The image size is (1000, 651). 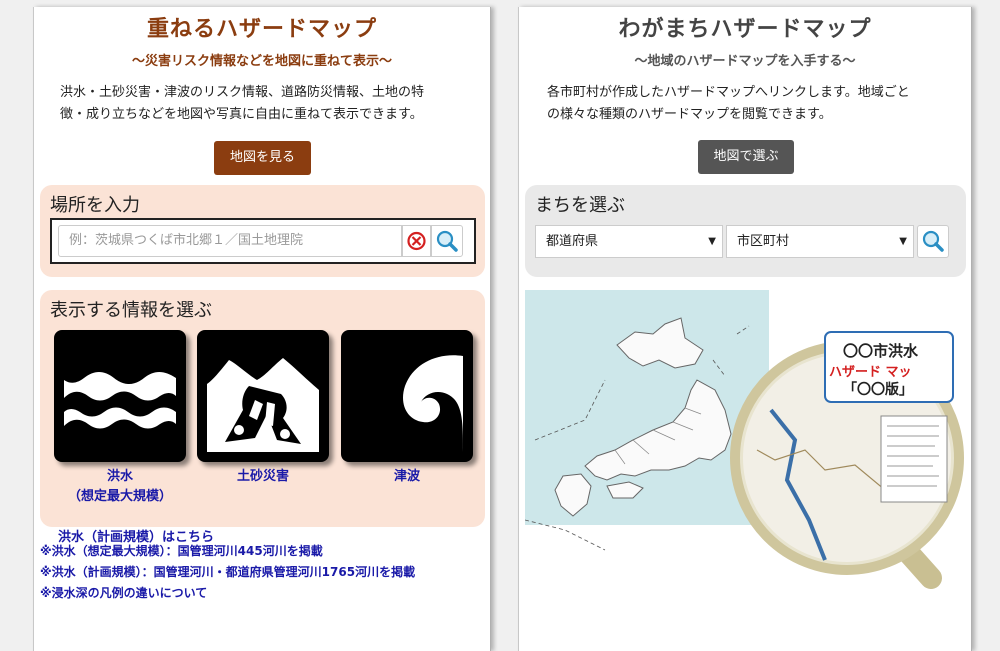 I want to click on sign-text-line2: ハザード マッ, so click(x=870, y=372).